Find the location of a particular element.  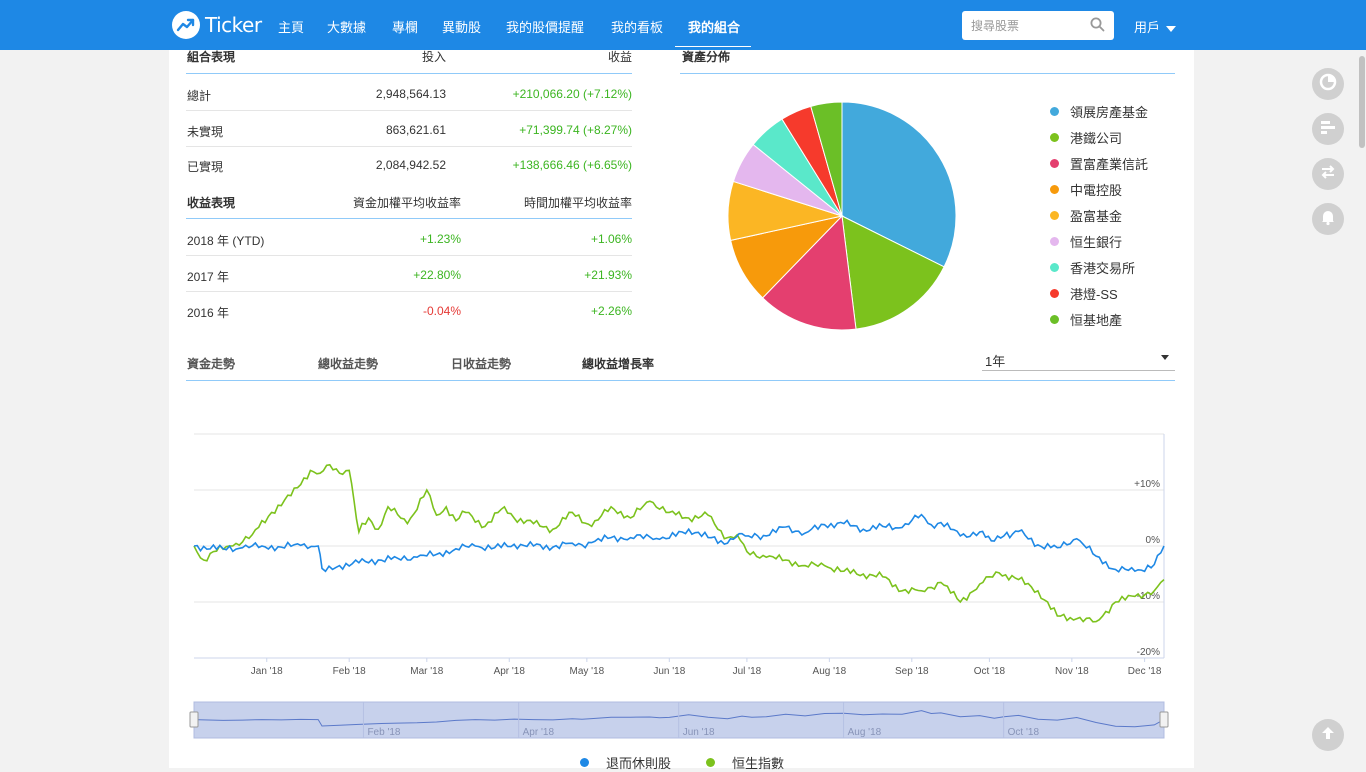

trend-up-icon is located at coordinates (186, 25).